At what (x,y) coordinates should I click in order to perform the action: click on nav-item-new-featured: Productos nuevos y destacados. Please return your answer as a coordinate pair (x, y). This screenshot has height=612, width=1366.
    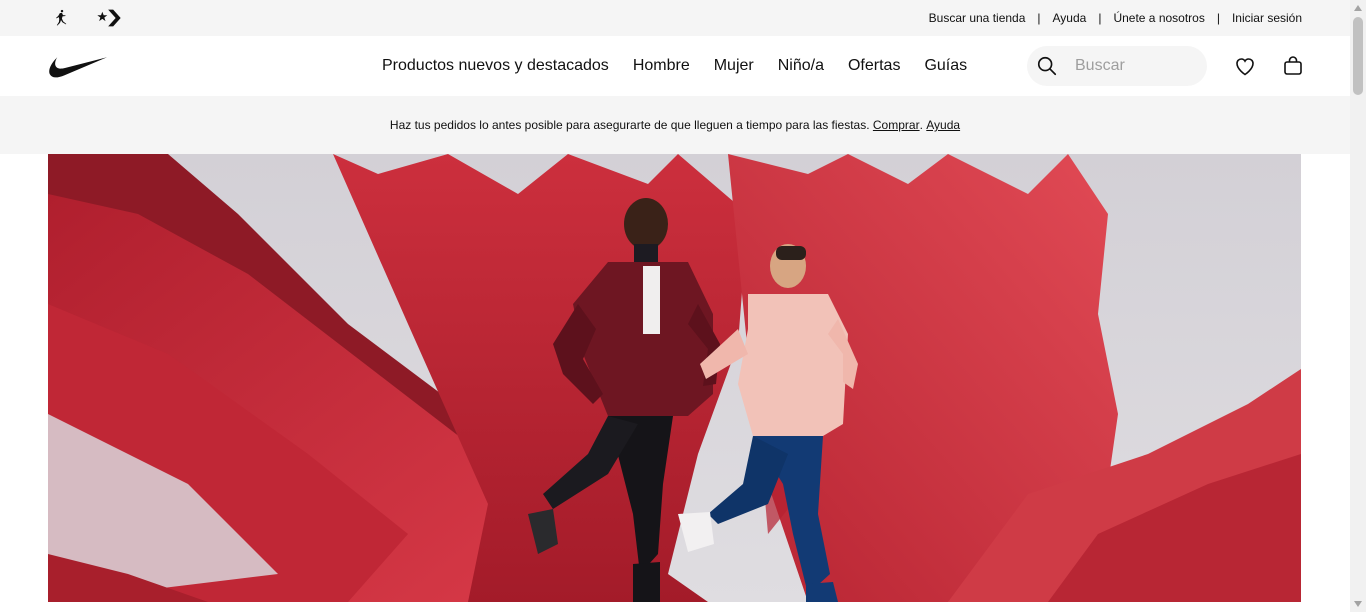
    Looking at the image, I should click on (495, 66).